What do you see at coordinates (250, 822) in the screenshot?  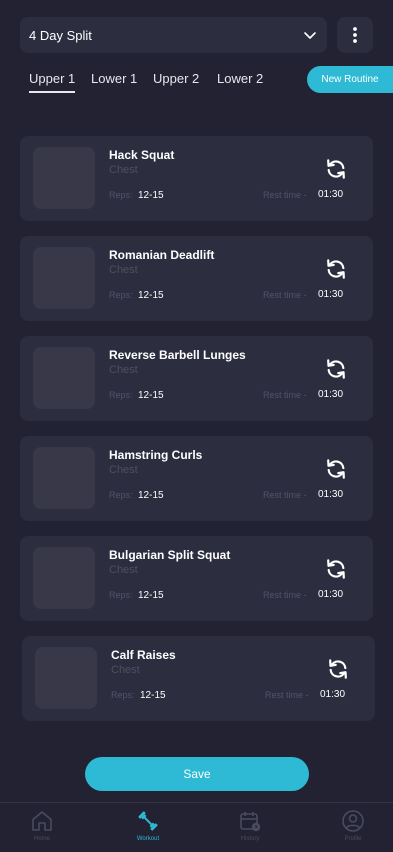 I see `calendar-clock-icon` at bounding box center [250, 822].